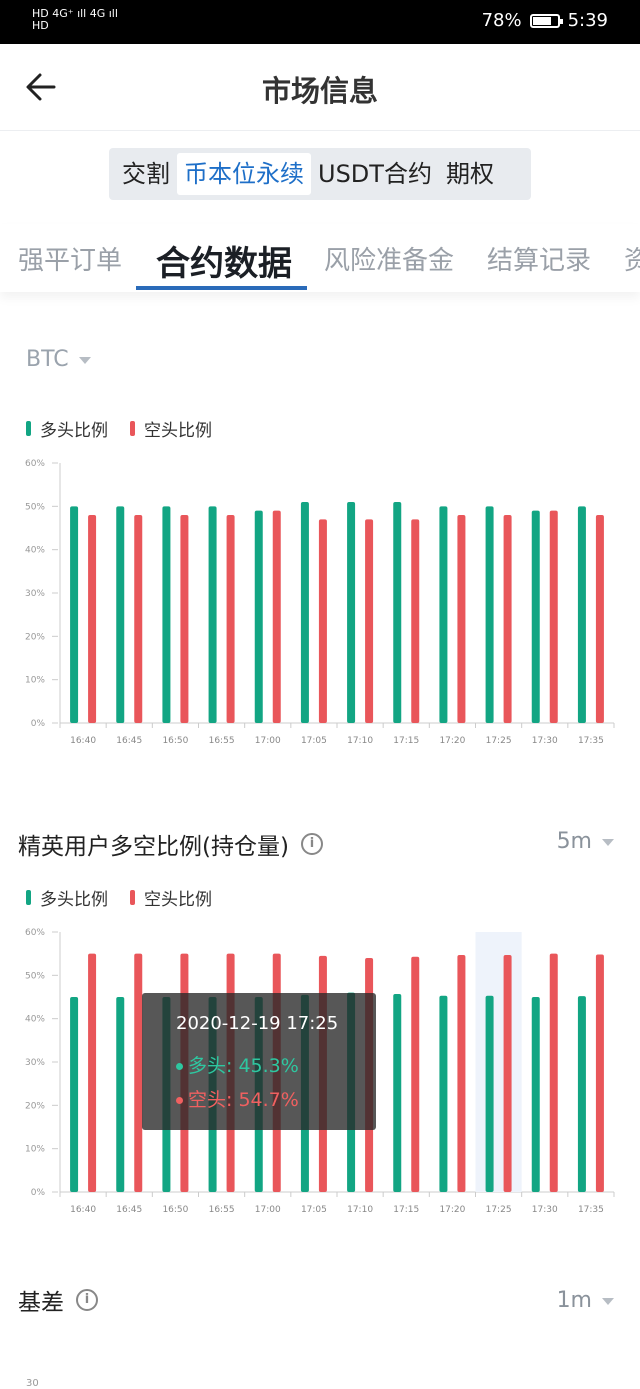 The width and height of the screenshot is (640, 1389). Describe the element at coordinates (244, 174) in the screenshot. I see `segment-coin-margined: 币本位永续` at that location.